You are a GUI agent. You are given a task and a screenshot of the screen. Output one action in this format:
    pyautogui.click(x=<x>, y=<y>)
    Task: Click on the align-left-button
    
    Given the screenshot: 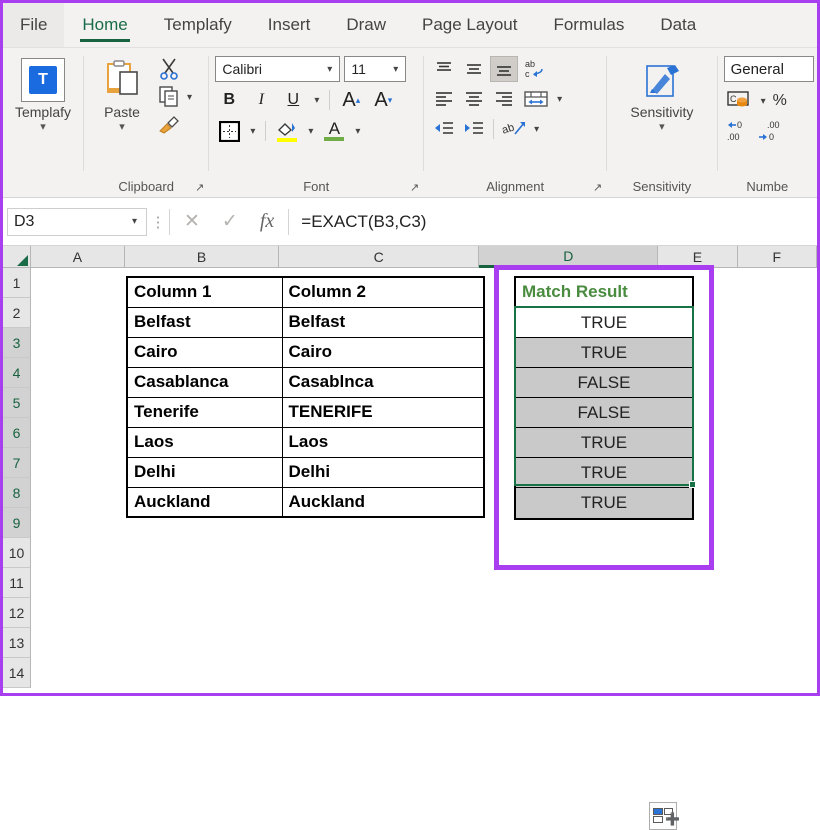 What is the action you would take?
    pyautogui.click(x=444, y=99)
    